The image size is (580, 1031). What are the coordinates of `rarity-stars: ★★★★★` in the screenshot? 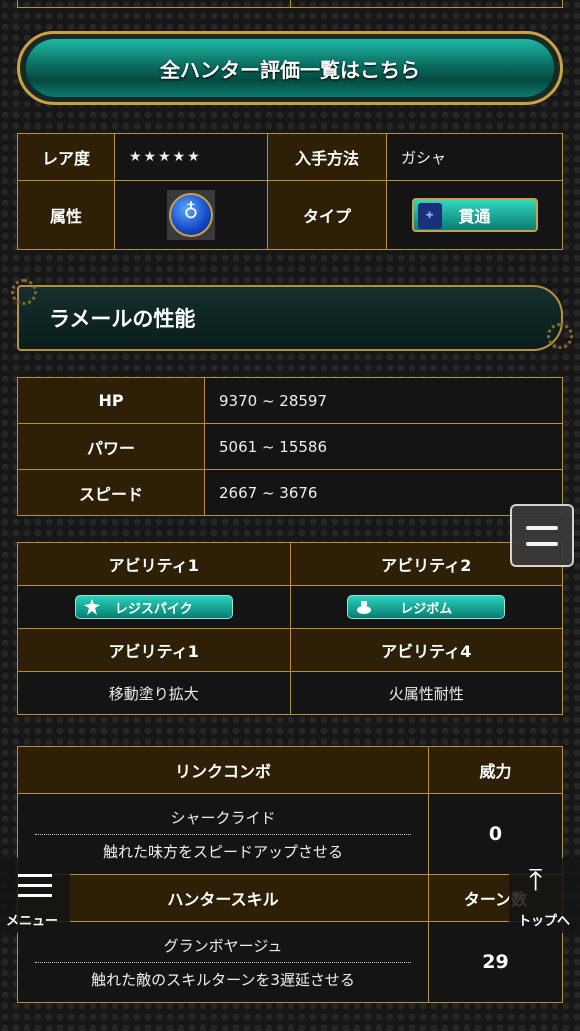 It's located at (191, 157).